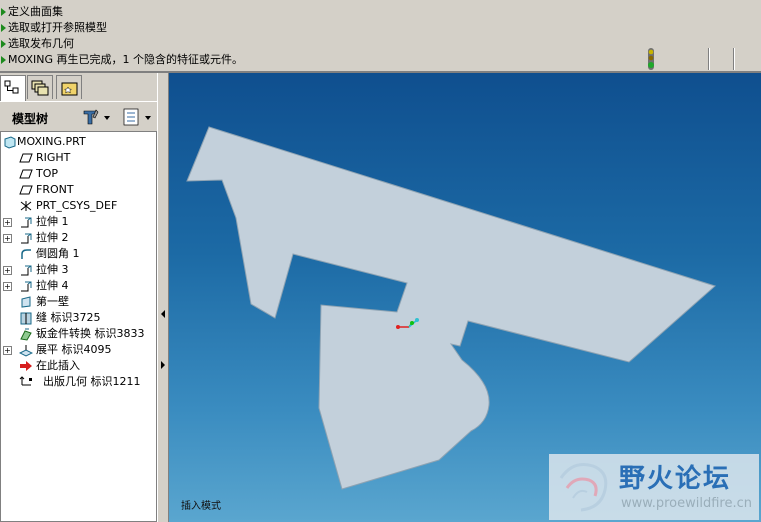 The width and height of the screenshot is (761, 522). I want to click on tree-item-label: 在此插入, so click(58, 365).